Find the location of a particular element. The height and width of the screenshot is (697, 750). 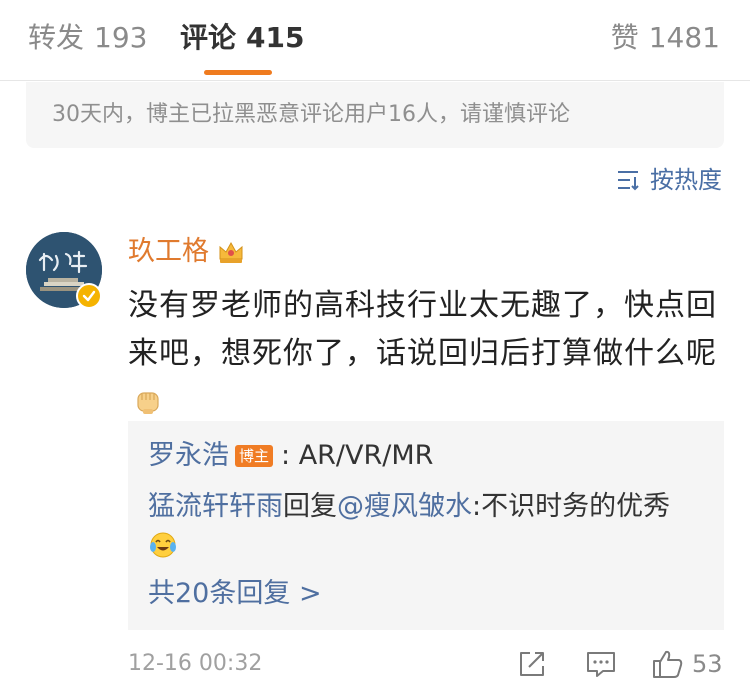

fist-emoji-icon is located at coordinates (148, 403).